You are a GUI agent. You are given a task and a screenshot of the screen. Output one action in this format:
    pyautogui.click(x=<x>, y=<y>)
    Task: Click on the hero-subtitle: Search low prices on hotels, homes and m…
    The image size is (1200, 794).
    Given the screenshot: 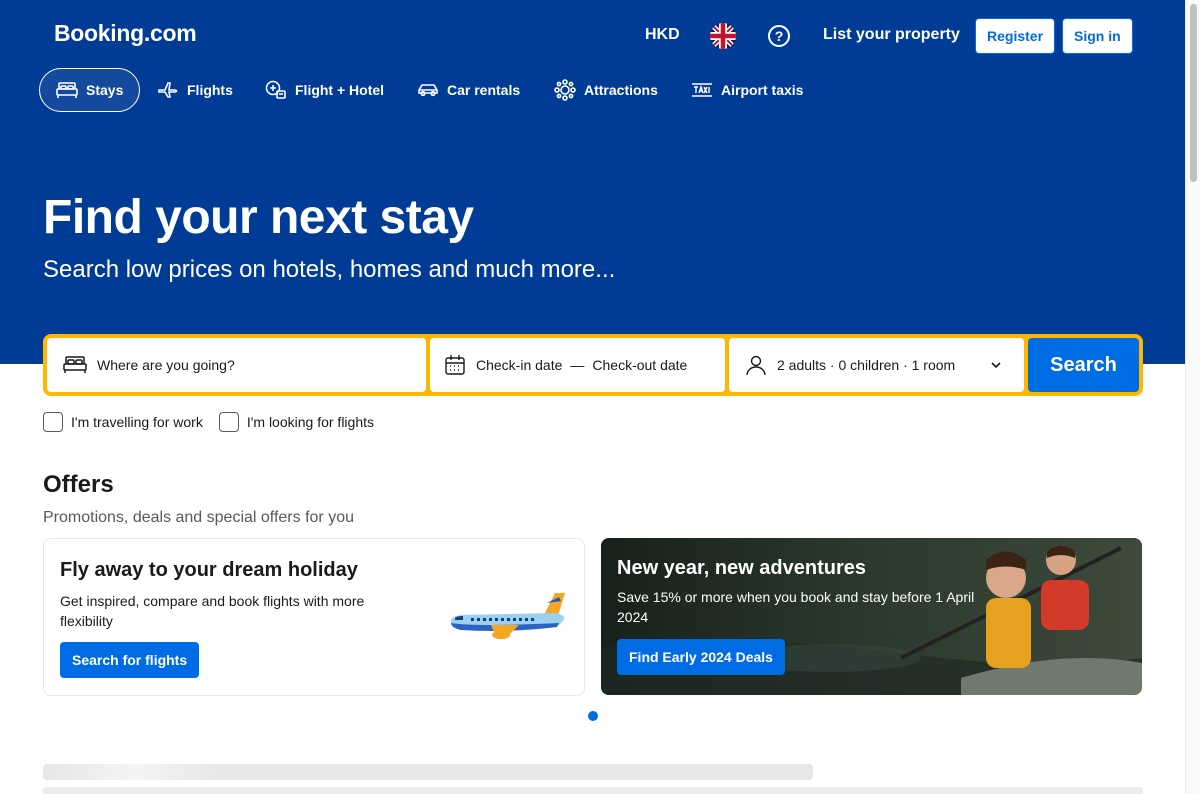 What is the action you would take?
    pyautogui.click(x=329, y=269)
    